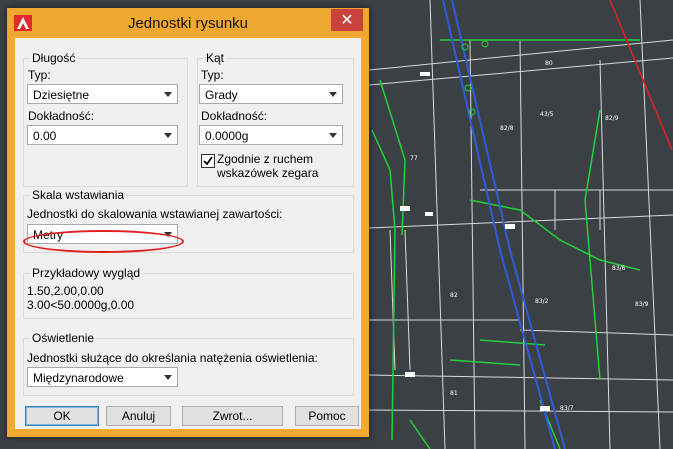 This screenshot has width=673, height=449. Describe the element at coordinates (103, 241) in the screenshot. I see `red-highlight-ellipse` at that location.